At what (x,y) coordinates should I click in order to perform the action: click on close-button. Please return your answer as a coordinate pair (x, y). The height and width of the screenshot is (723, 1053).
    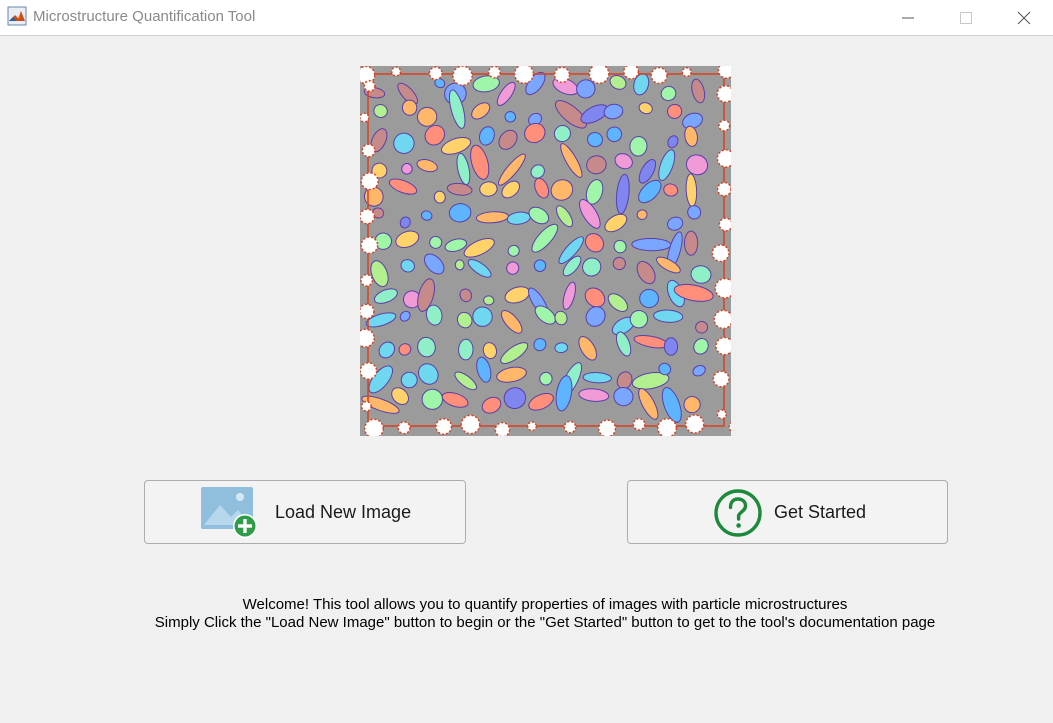
    Looking at the image, I should click on (1024, 17).